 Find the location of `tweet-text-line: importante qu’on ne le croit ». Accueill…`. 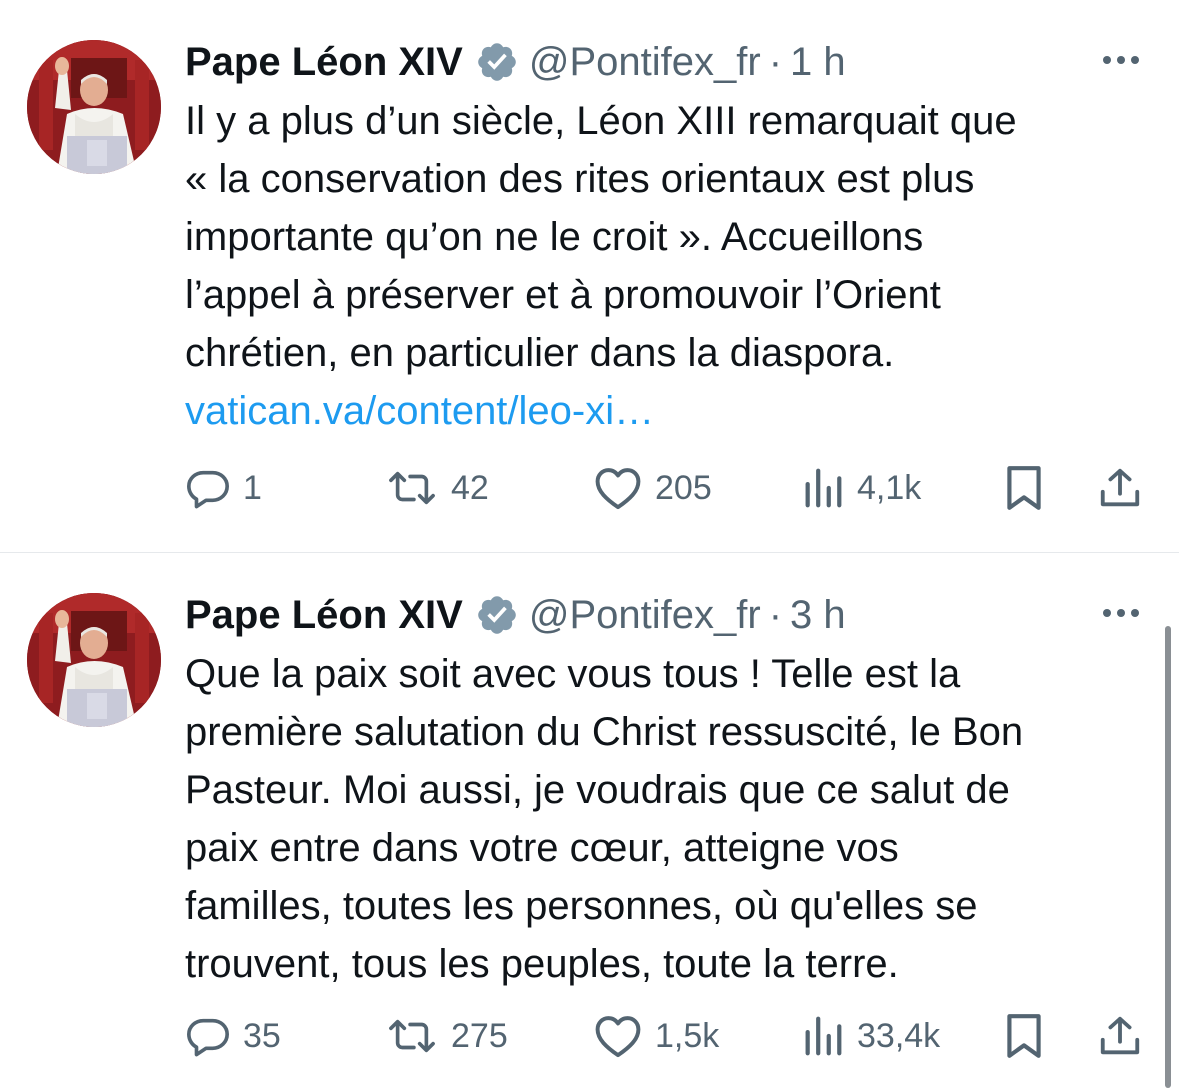

tweet-text-line: importante qu’on ne le croit ». Accueill… is located at coordinates (554, 237).